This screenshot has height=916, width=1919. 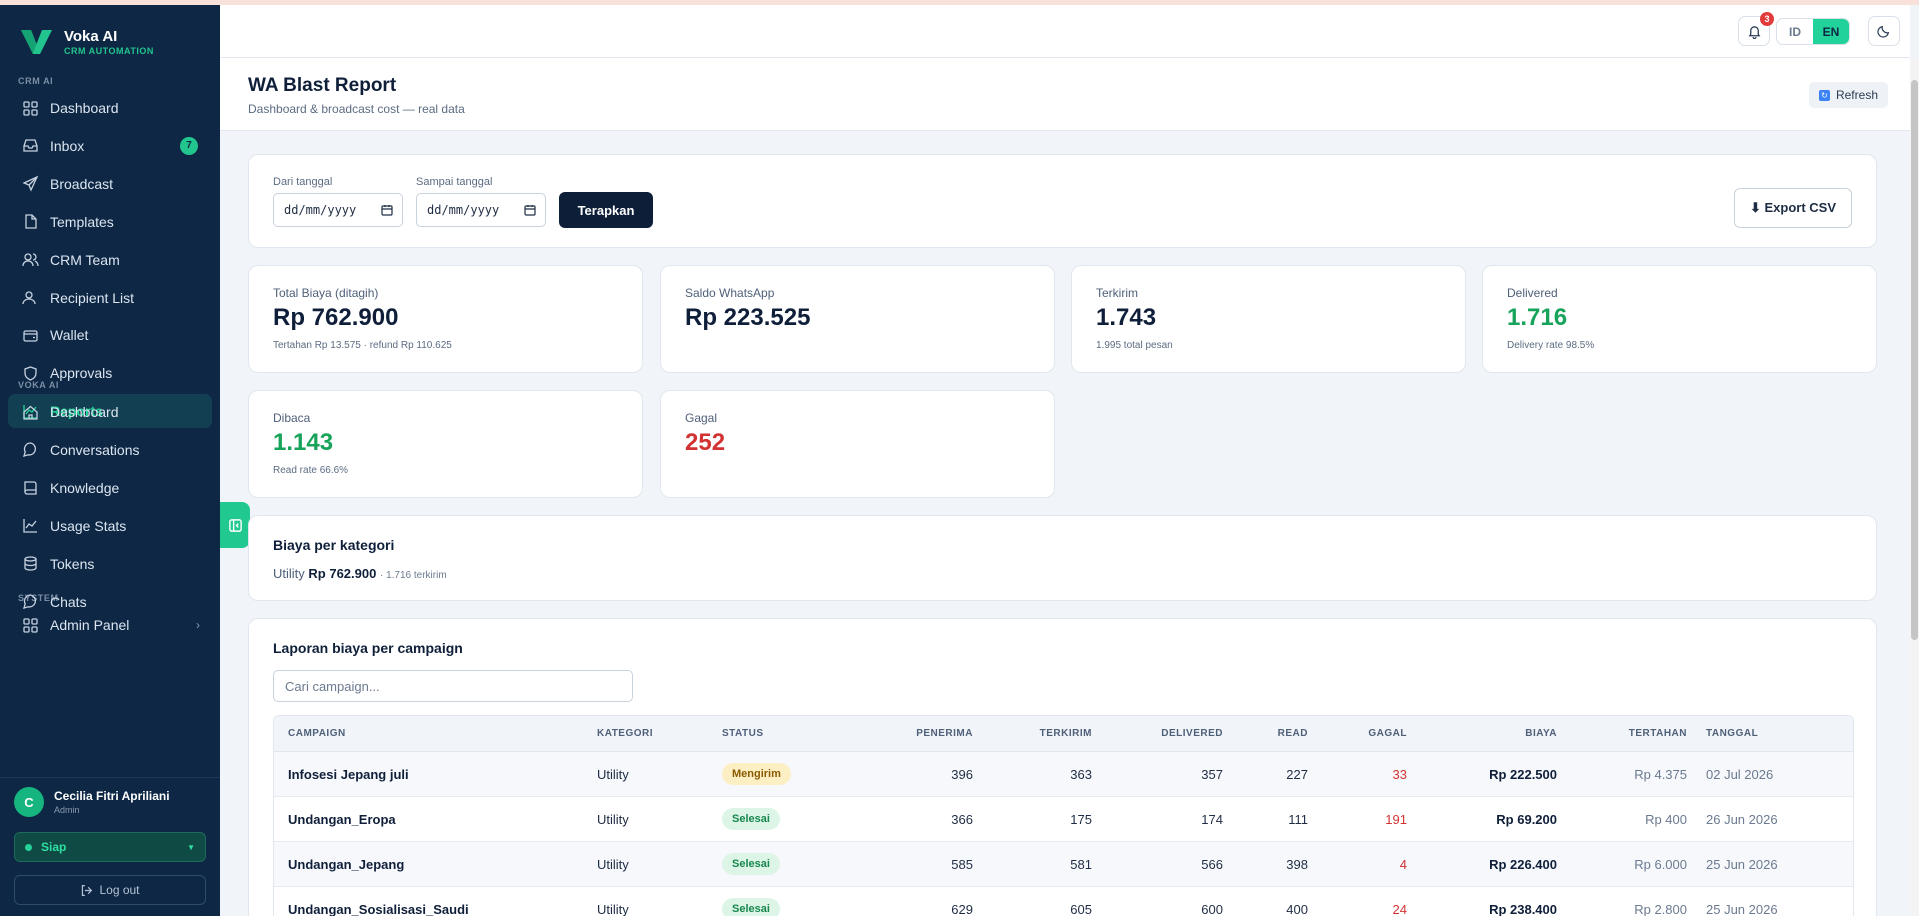 I want to click on inbox-icon, so click(x=30, y=145).